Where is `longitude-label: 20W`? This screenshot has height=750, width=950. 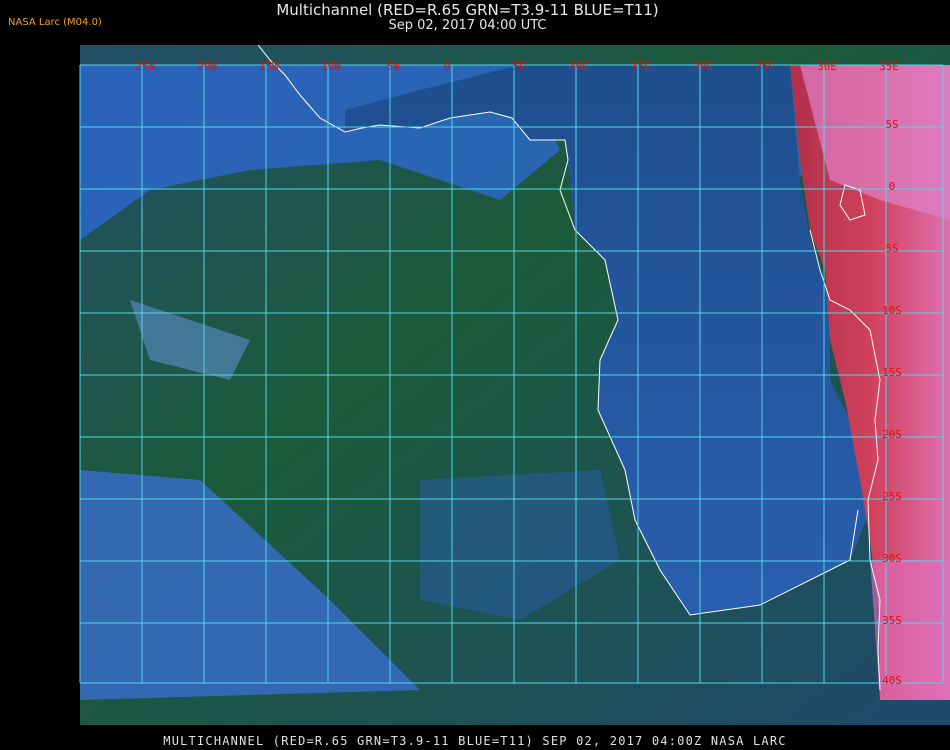
longitude-label: 20W is located at coordinates (207, 66).